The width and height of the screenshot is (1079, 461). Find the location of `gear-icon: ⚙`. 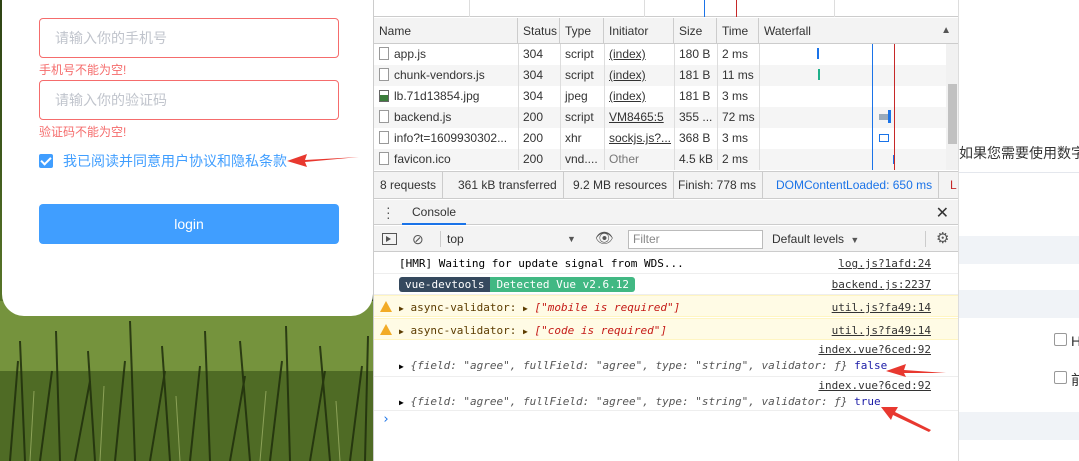

gear-icon: ⚙ is located at coordinates (942, 239).